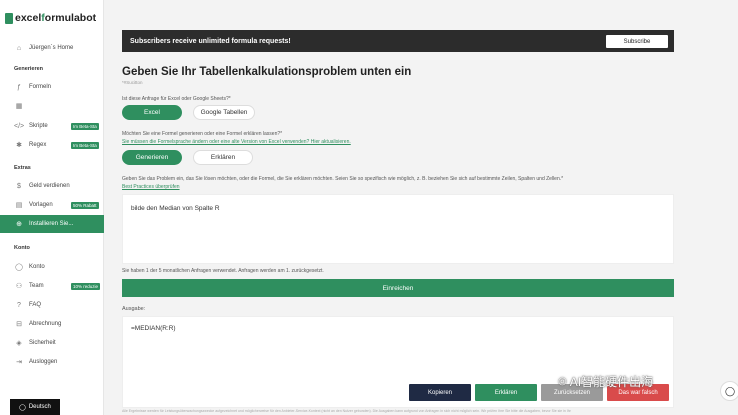  Describe the element at coordinates (562, 381) in the screenshot. I see `wechat-icon: ◎` at that location.